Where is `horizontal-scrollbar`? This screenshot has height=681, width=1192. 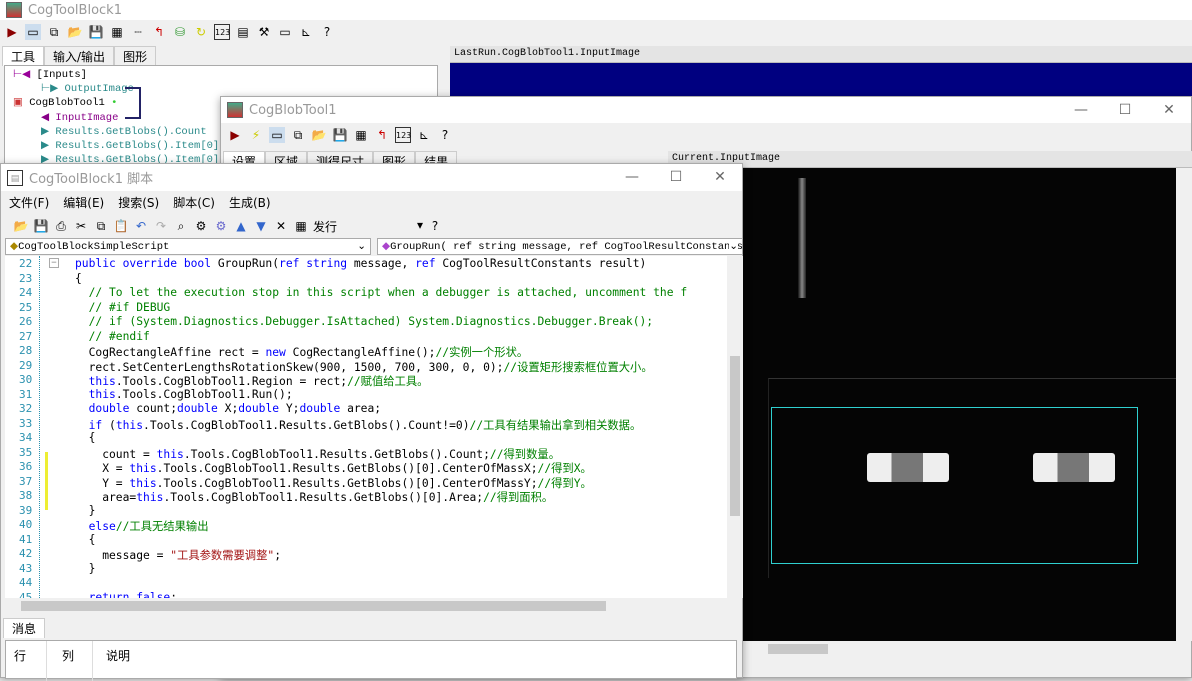 horizontal-scrollbar is located at coordinates (922, 649).